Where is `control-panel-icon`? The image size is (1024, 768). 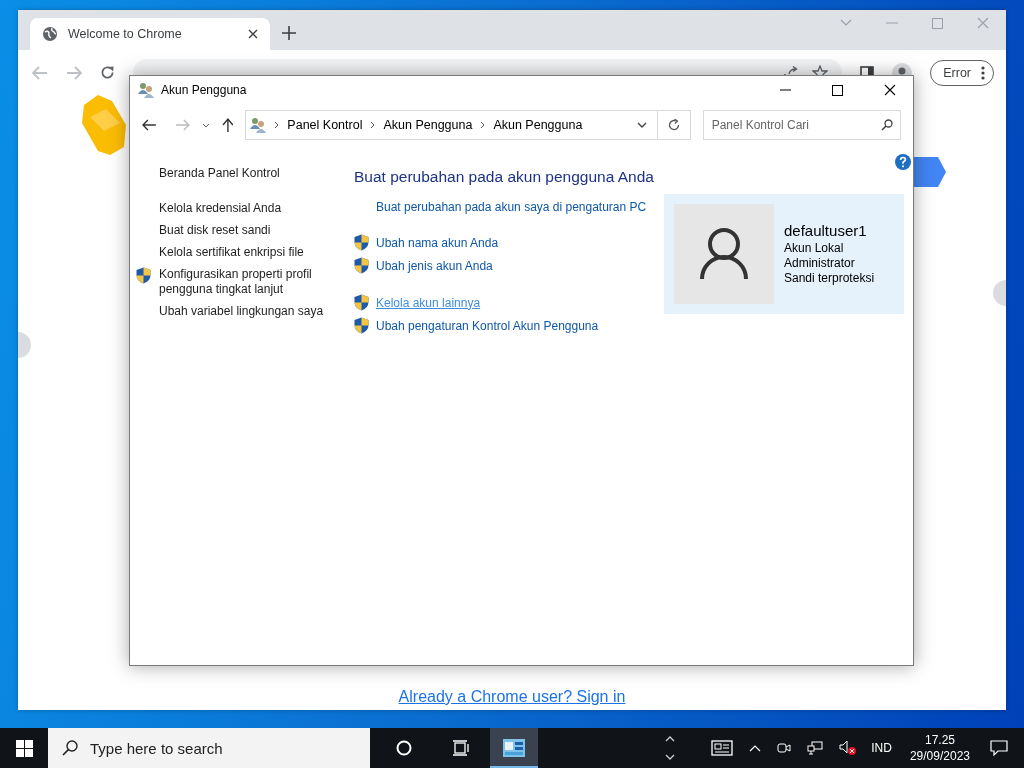
control-panel-icon is located at coordinates (514, 748).